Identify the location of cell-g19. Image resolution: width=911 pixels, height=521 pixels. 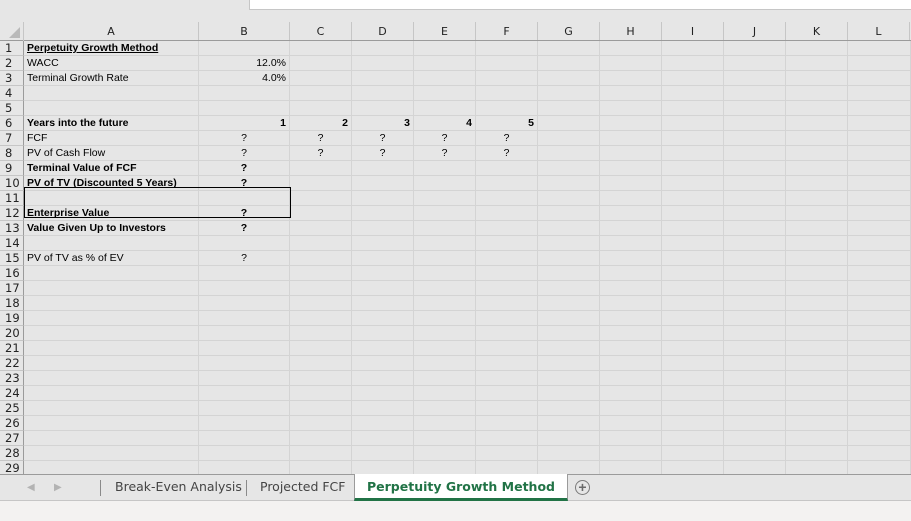
(569, 318).